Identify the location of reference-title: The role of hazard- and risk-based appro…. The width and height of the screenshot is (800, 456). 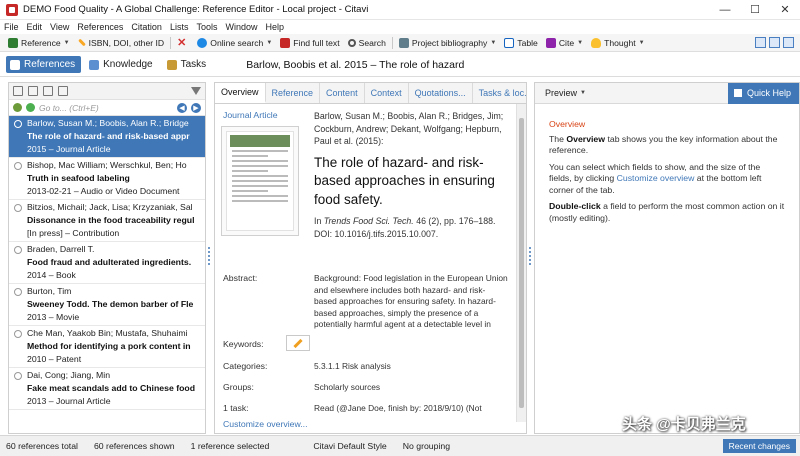
(404, 180).